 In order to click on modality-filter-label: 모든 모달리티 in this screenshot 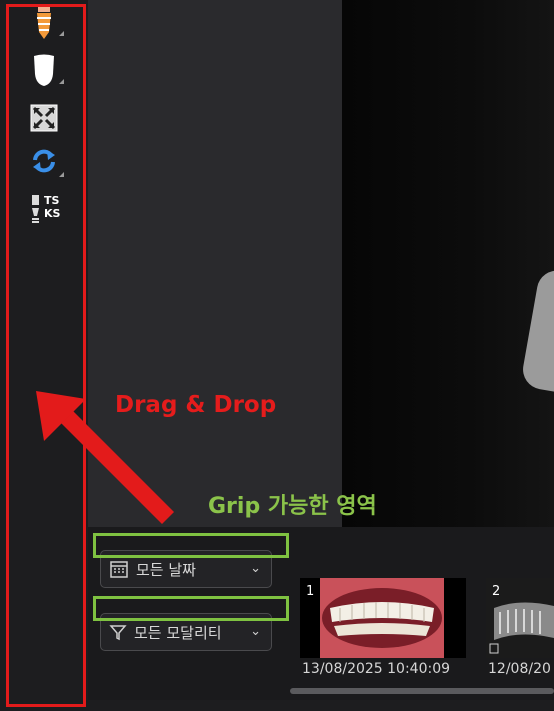, I will do `click(178, 632)`.